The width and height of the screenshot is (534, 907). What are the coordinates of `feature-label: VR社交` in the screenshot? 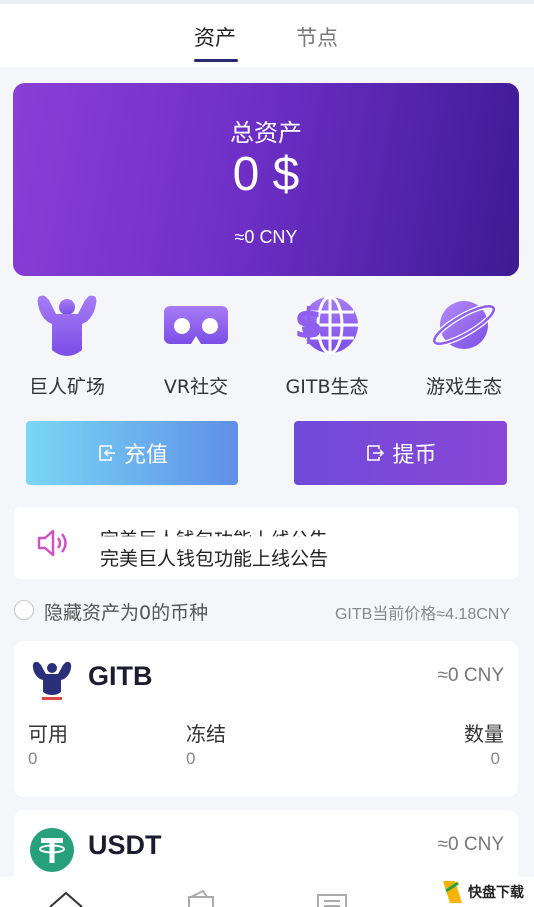 It's located at (196, 387).